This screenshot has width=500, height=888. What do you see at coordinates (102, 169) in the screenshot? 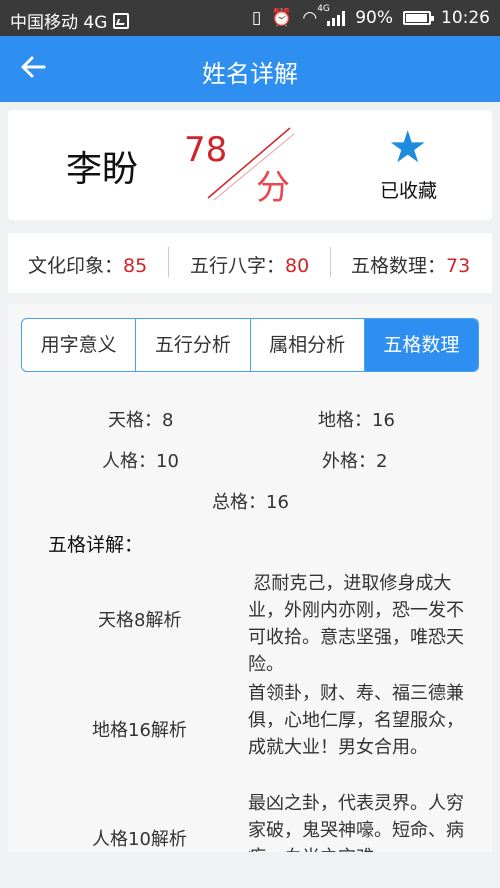
I see `person-name: 李盼` at bounding box center [102, 169].